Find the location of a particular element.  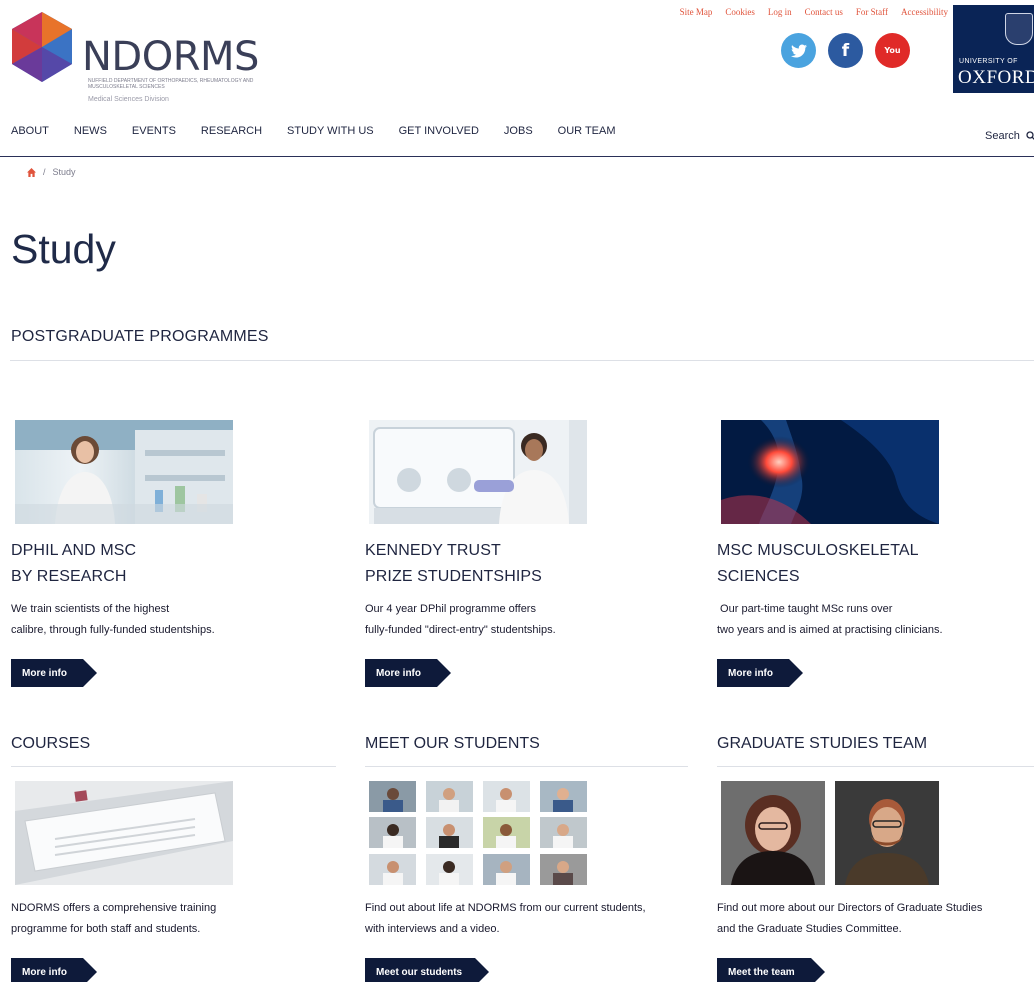

social-links: f You is located at coordinates (845, 50).